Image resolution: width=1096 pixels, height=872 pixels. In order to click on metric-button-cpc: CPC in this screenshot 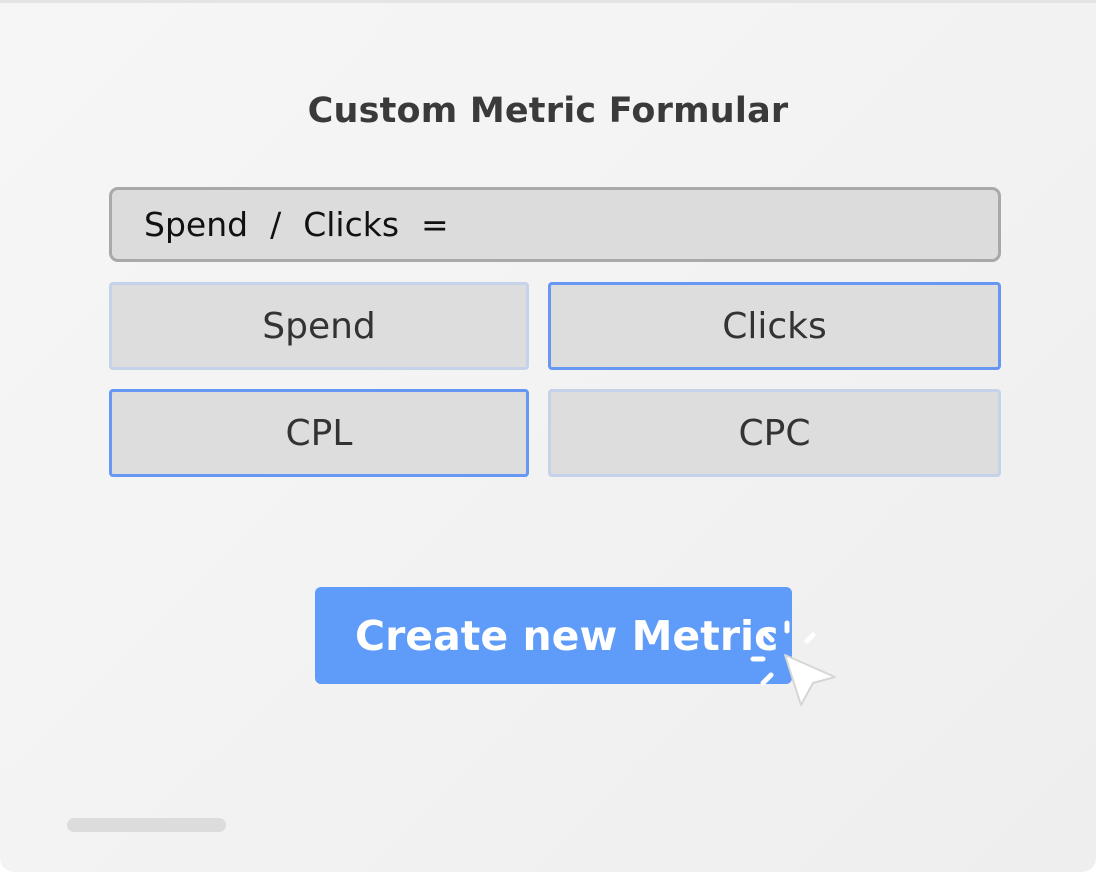, I will do `click(774, 433)`.